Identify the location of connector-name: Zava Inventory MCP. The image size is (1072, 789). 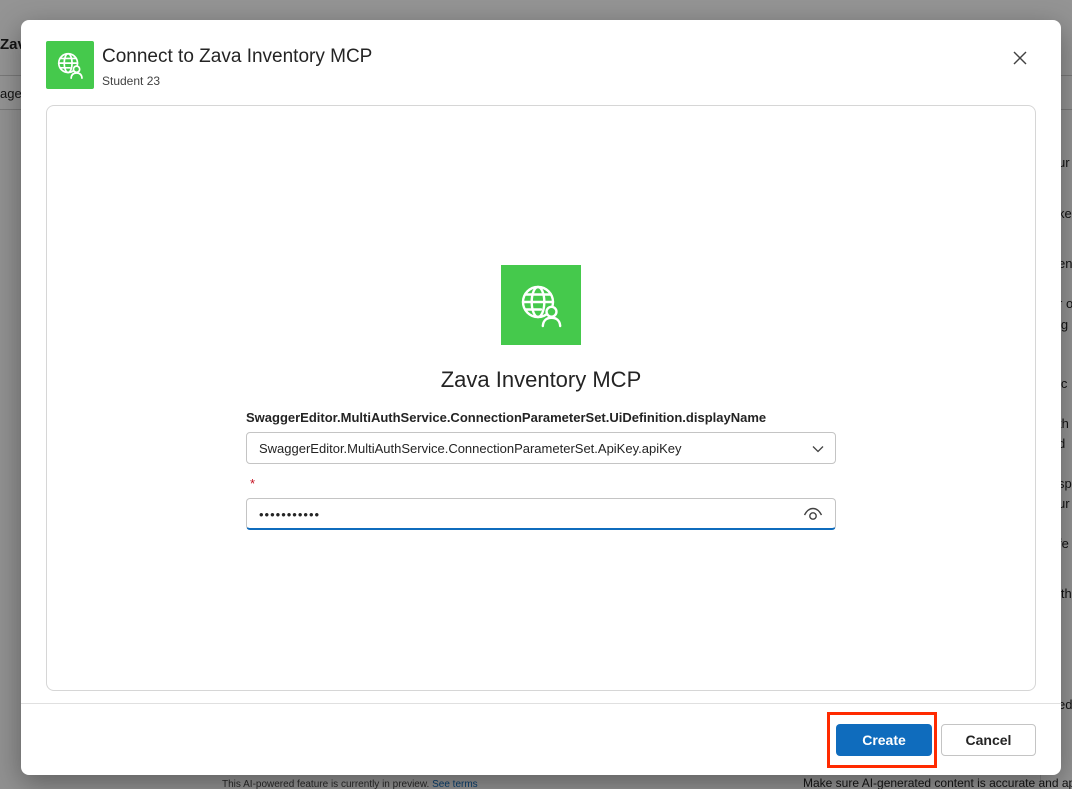
(541, 379).